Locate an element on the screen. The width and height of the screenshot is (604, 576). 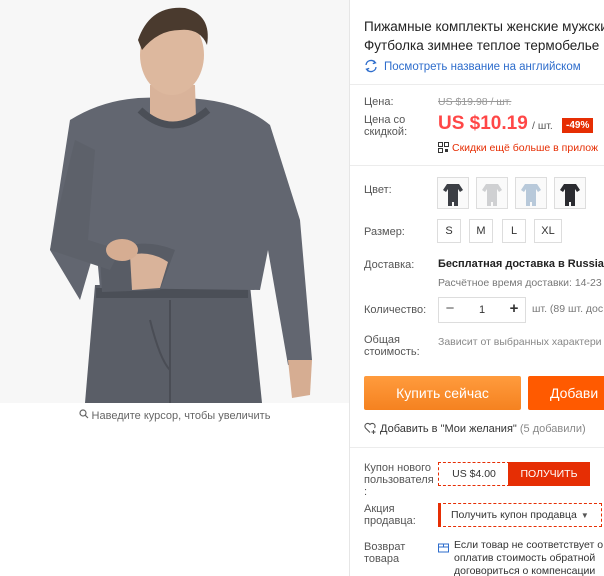
translate-link-text: Посмотреть название на английском is located at coordinates (482, 67).